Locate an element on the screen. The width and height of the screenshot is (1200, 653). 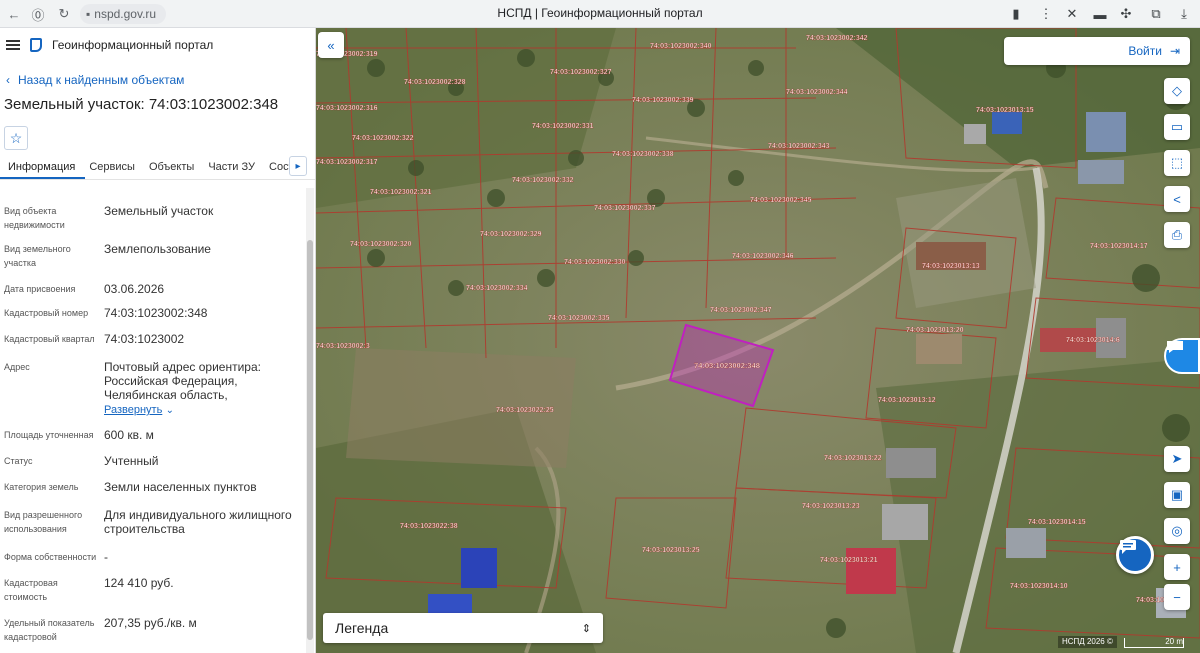
parcel-label: 74:03:1023002:338 is located at coordinates (643, 154).